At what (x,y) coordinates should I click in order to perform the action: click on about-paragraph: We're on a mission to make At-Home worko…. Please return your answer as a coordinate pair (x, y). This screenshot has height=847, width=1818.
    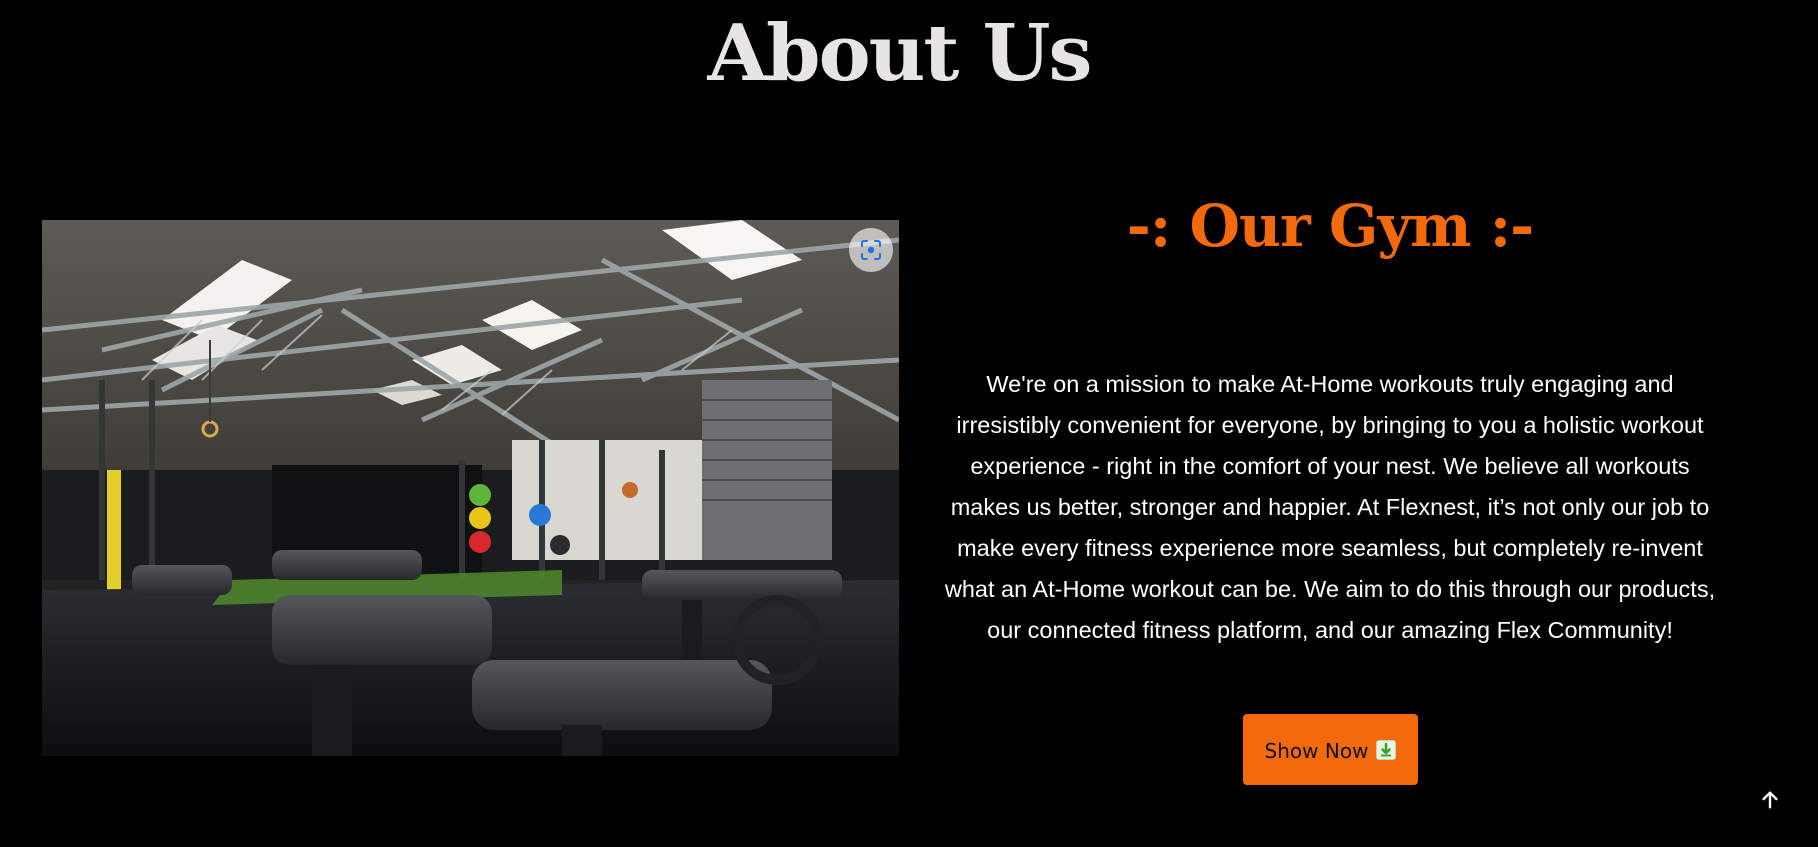
    Looking at the image, I should click on (1330, 507).